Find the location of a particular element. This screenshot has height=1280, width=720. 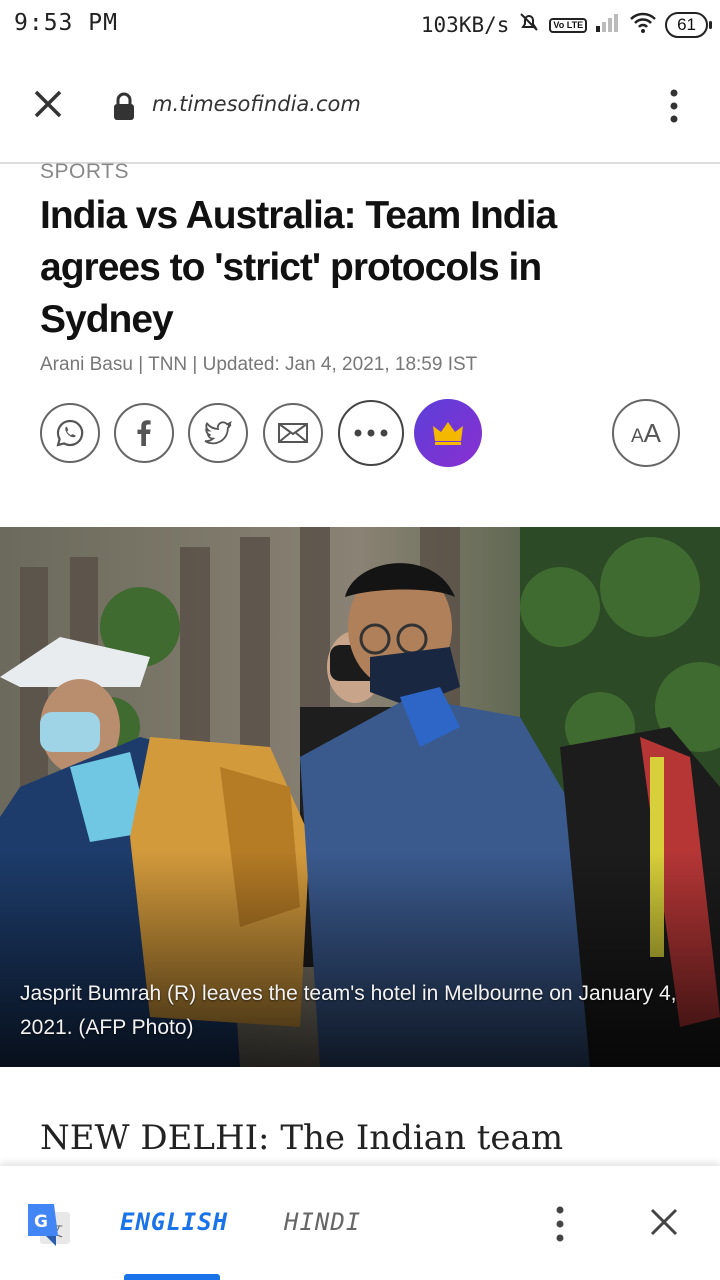

translate-bar: 文 G ENGLISH HINDI is located at coordinates (360, 1223).